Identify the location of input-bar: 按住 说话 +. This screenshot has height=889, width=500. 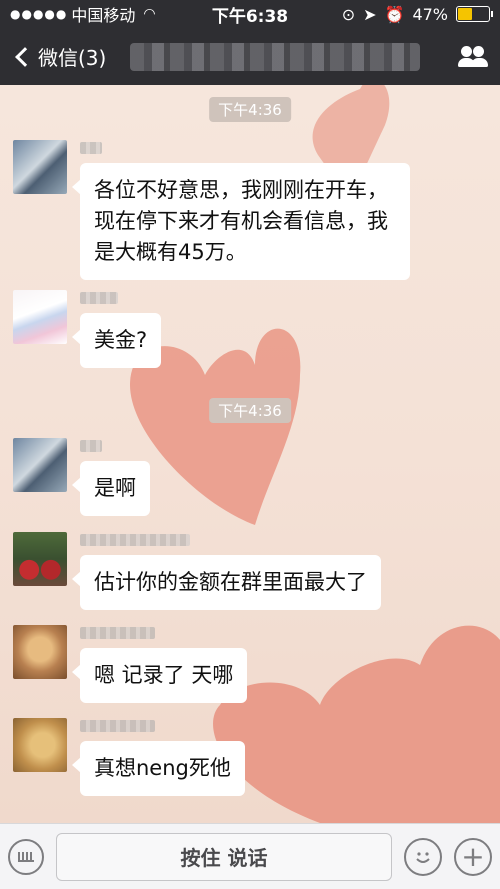
(250, 856).